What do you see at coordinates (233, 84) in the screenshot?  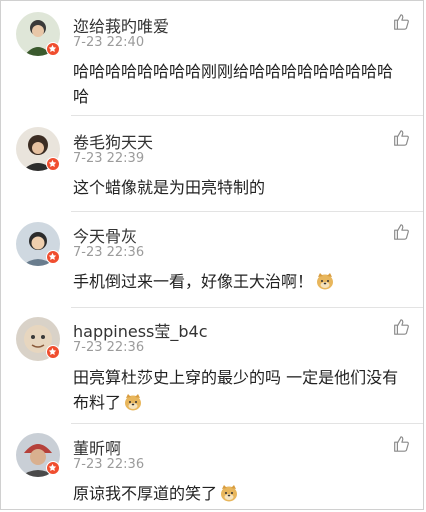 I see `comment-text-body: 哈哈哈哈哈哈哈哈刚刚给哈哈哈哈哈哈哈哈哈哈` at bounding box center [233, 84].